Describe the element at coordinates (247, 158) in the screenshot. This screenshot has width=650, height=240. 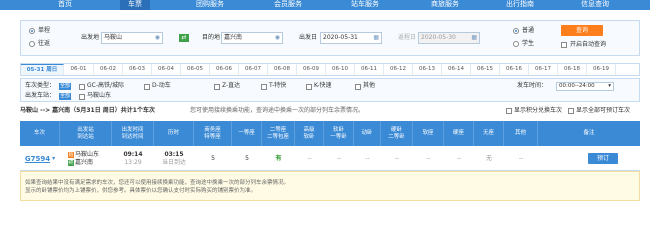
I see `first-class-cell: 5` at that location.